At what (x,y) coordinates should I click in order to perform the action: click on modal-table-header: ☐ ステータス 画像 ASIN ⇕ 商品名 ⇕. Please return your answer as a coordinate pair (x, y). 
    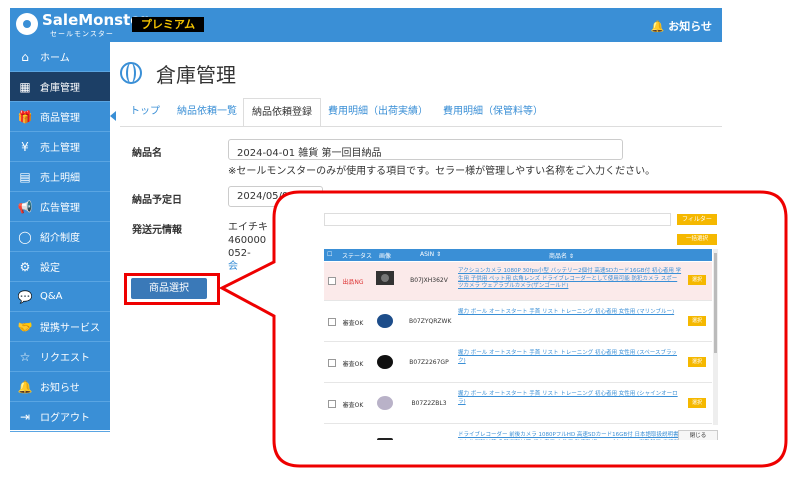
    Looking at the image, I should click on (518, 255).